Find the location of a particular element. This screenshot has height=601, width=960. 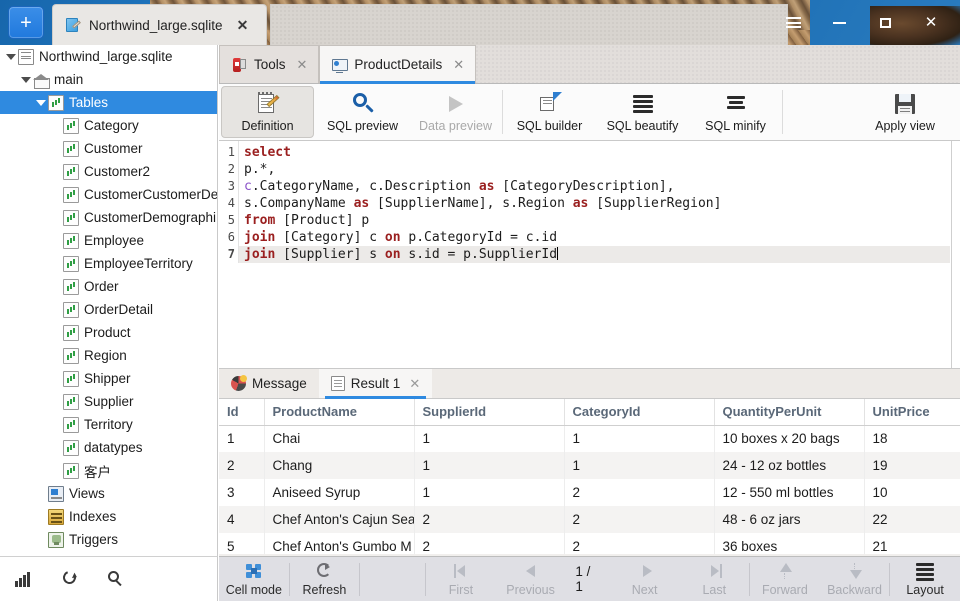

status-button-last: Last is located at coordinates (714, 579).